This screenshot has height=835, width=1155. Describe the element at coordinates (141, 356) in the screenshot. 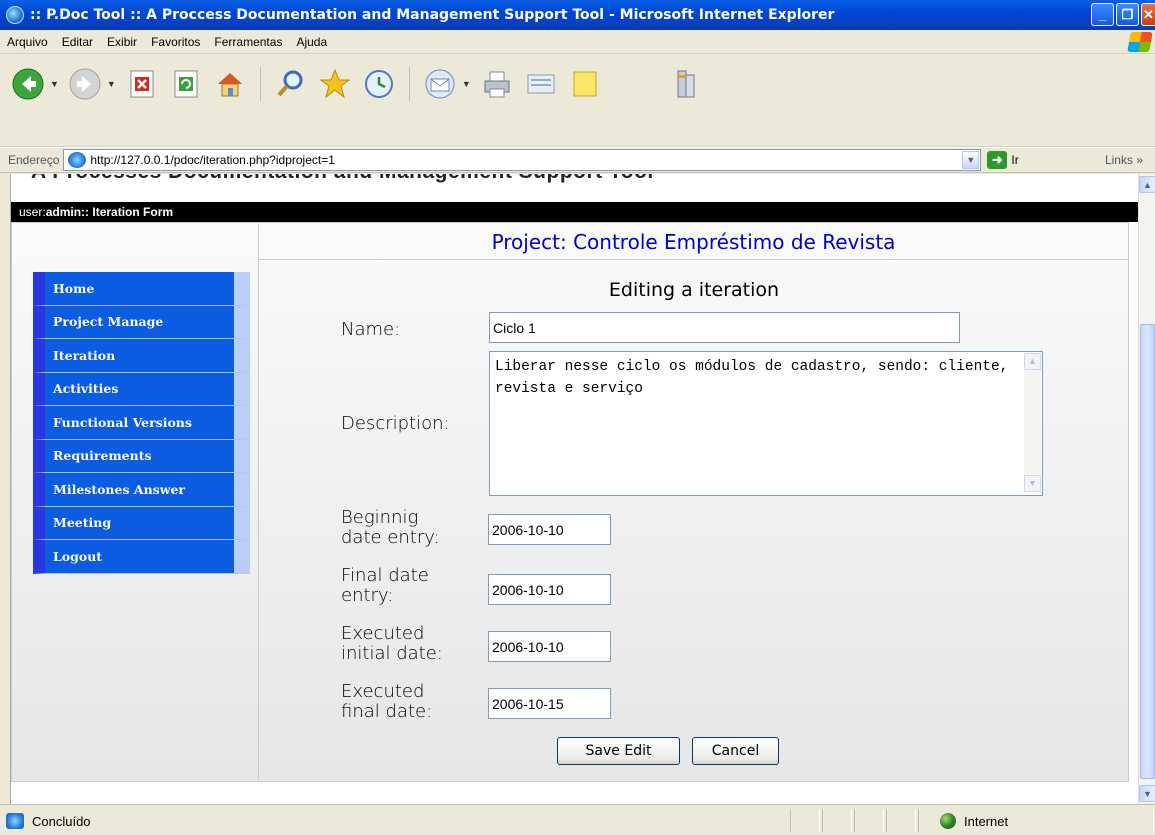

I see `sidebar-item-iteration: Iteration` at that location.